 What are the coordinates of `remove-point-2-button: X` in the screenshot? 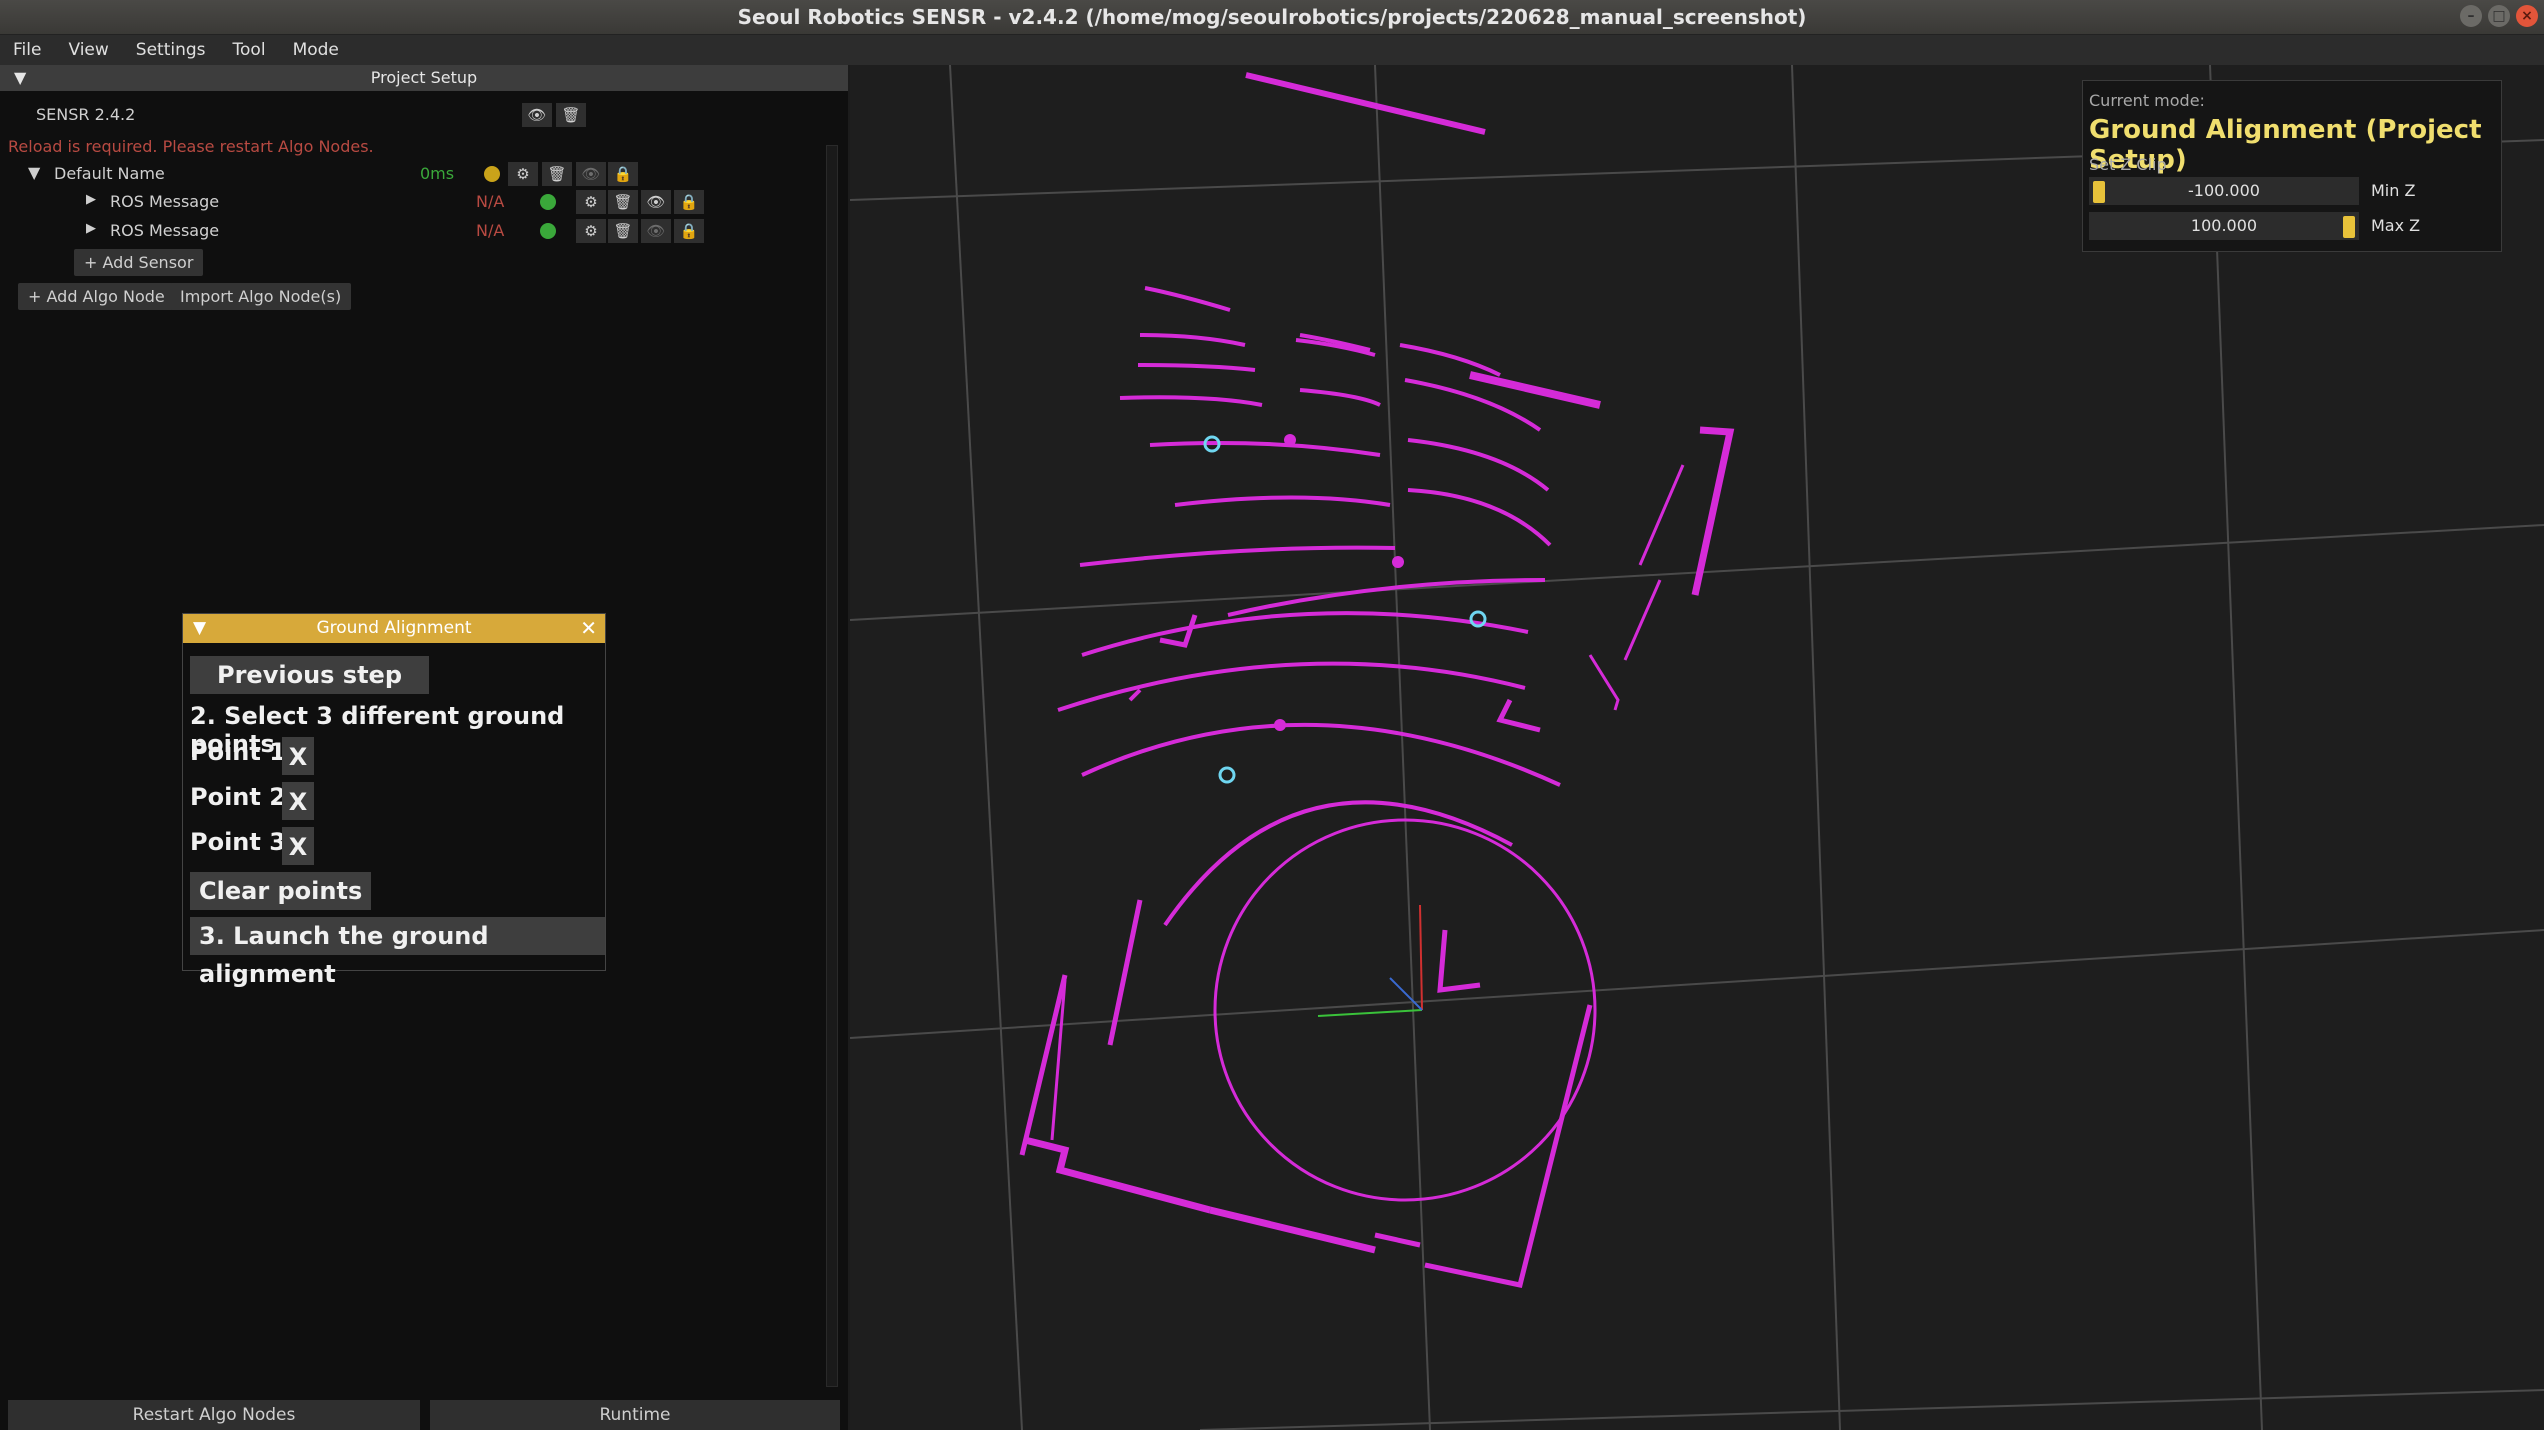 It's located at (298, 801).